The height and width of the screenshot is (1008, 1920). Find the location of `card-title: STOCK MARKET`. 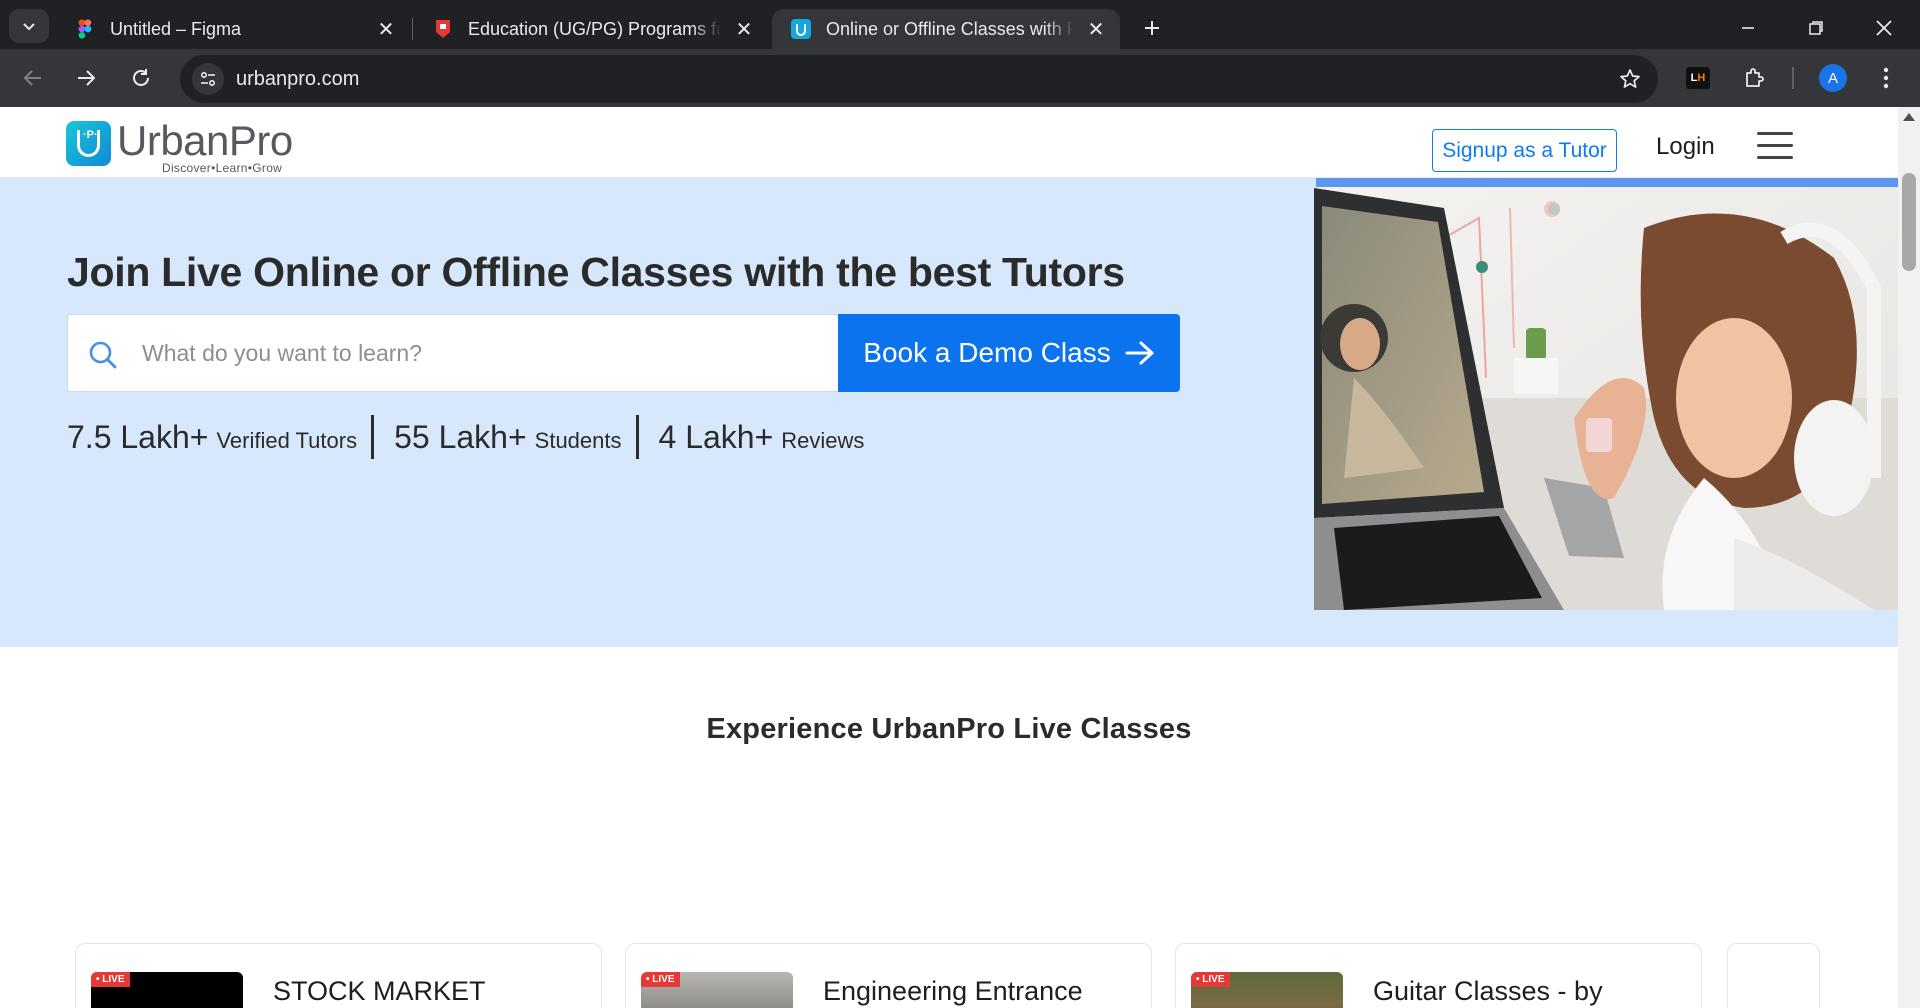

card-title: STOCK MARKET is located at coordinates (379, 991).